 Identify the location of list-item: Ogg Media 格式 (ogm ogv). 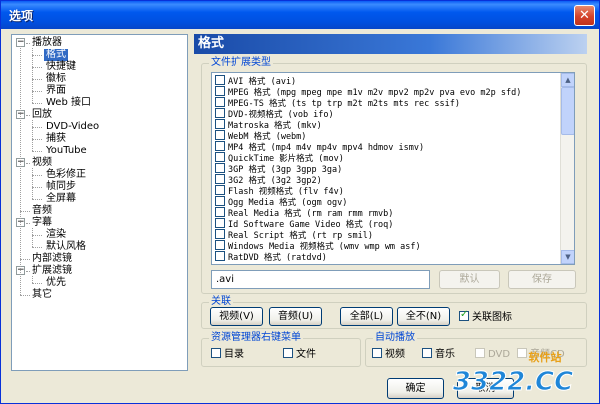
(281, 202).